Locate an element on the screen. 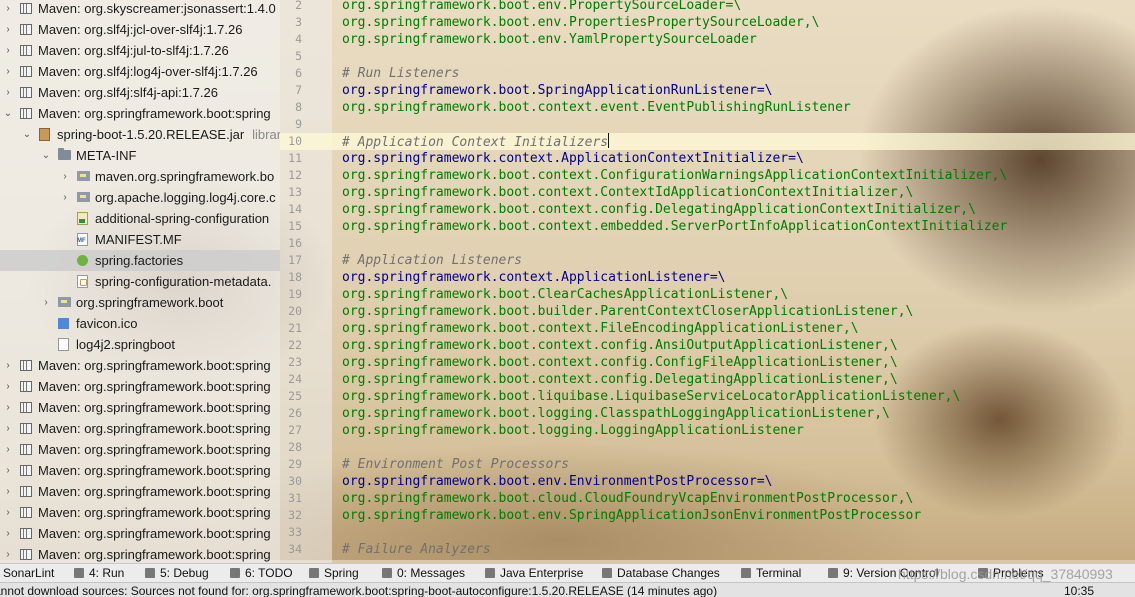 Image resolution: width=1135 pixels, height=597 pixels. code-line: 34 # Failure Analyzers is located at coordinates (707, 549).